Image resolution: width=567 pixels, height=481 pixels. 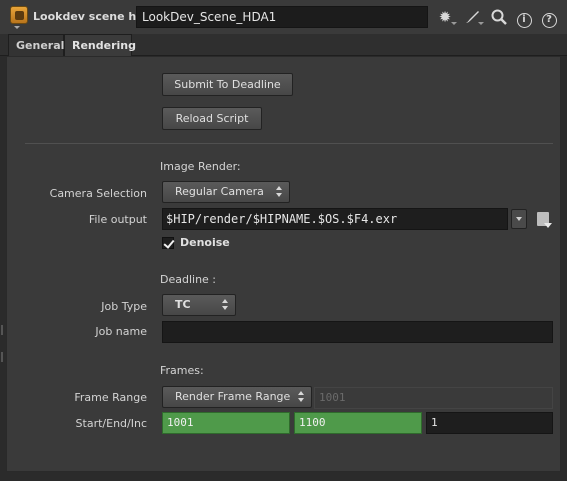 I want to click on tab-general: General, so click(x=36, y=45).